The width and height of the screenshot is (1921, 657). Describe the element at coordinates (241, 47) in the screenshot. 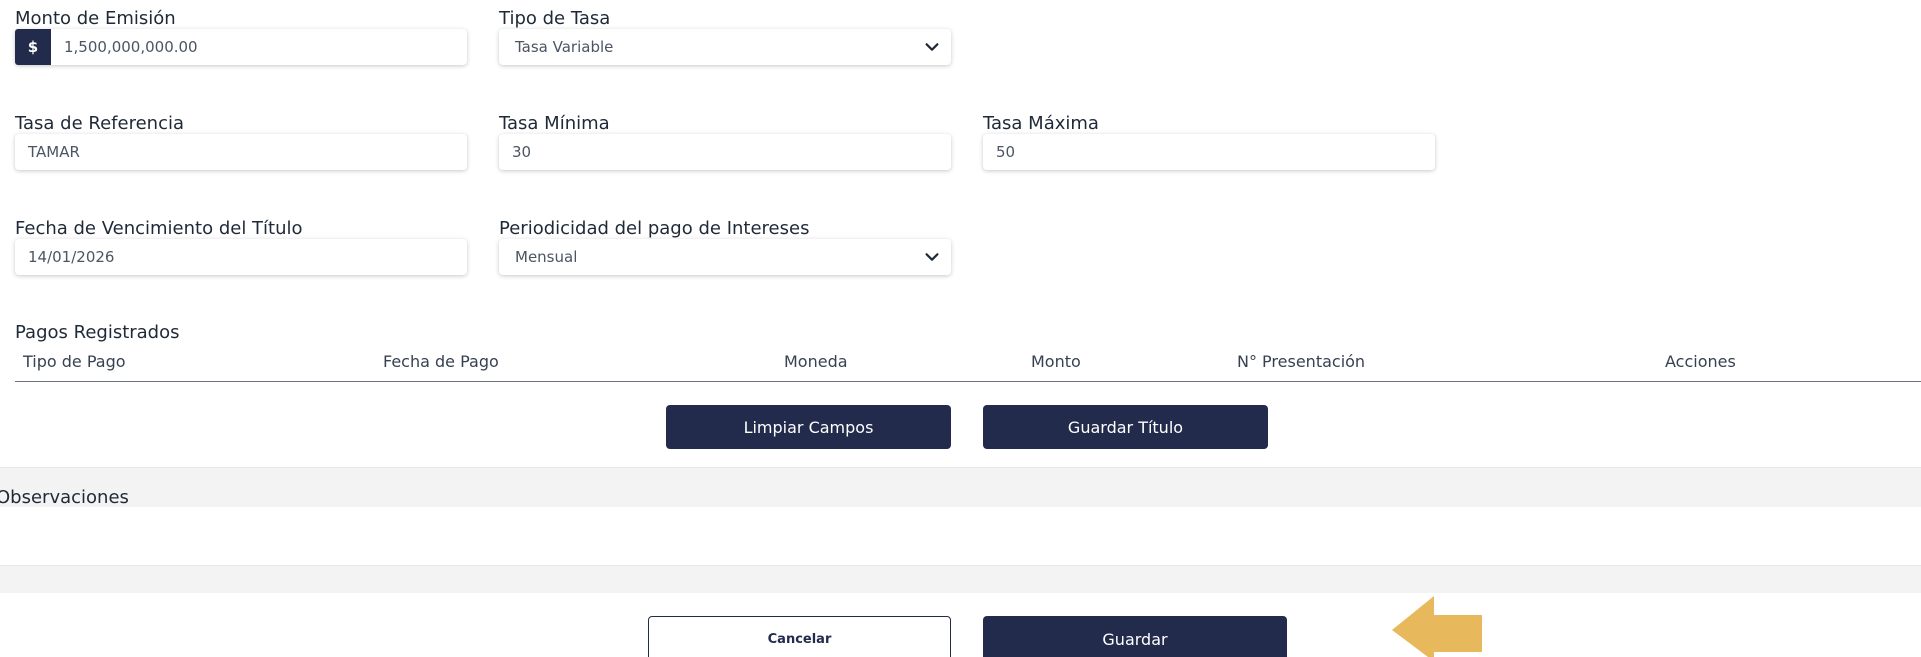

I see `monto-emision-input: $ 1,500,000,000.00` at that location.